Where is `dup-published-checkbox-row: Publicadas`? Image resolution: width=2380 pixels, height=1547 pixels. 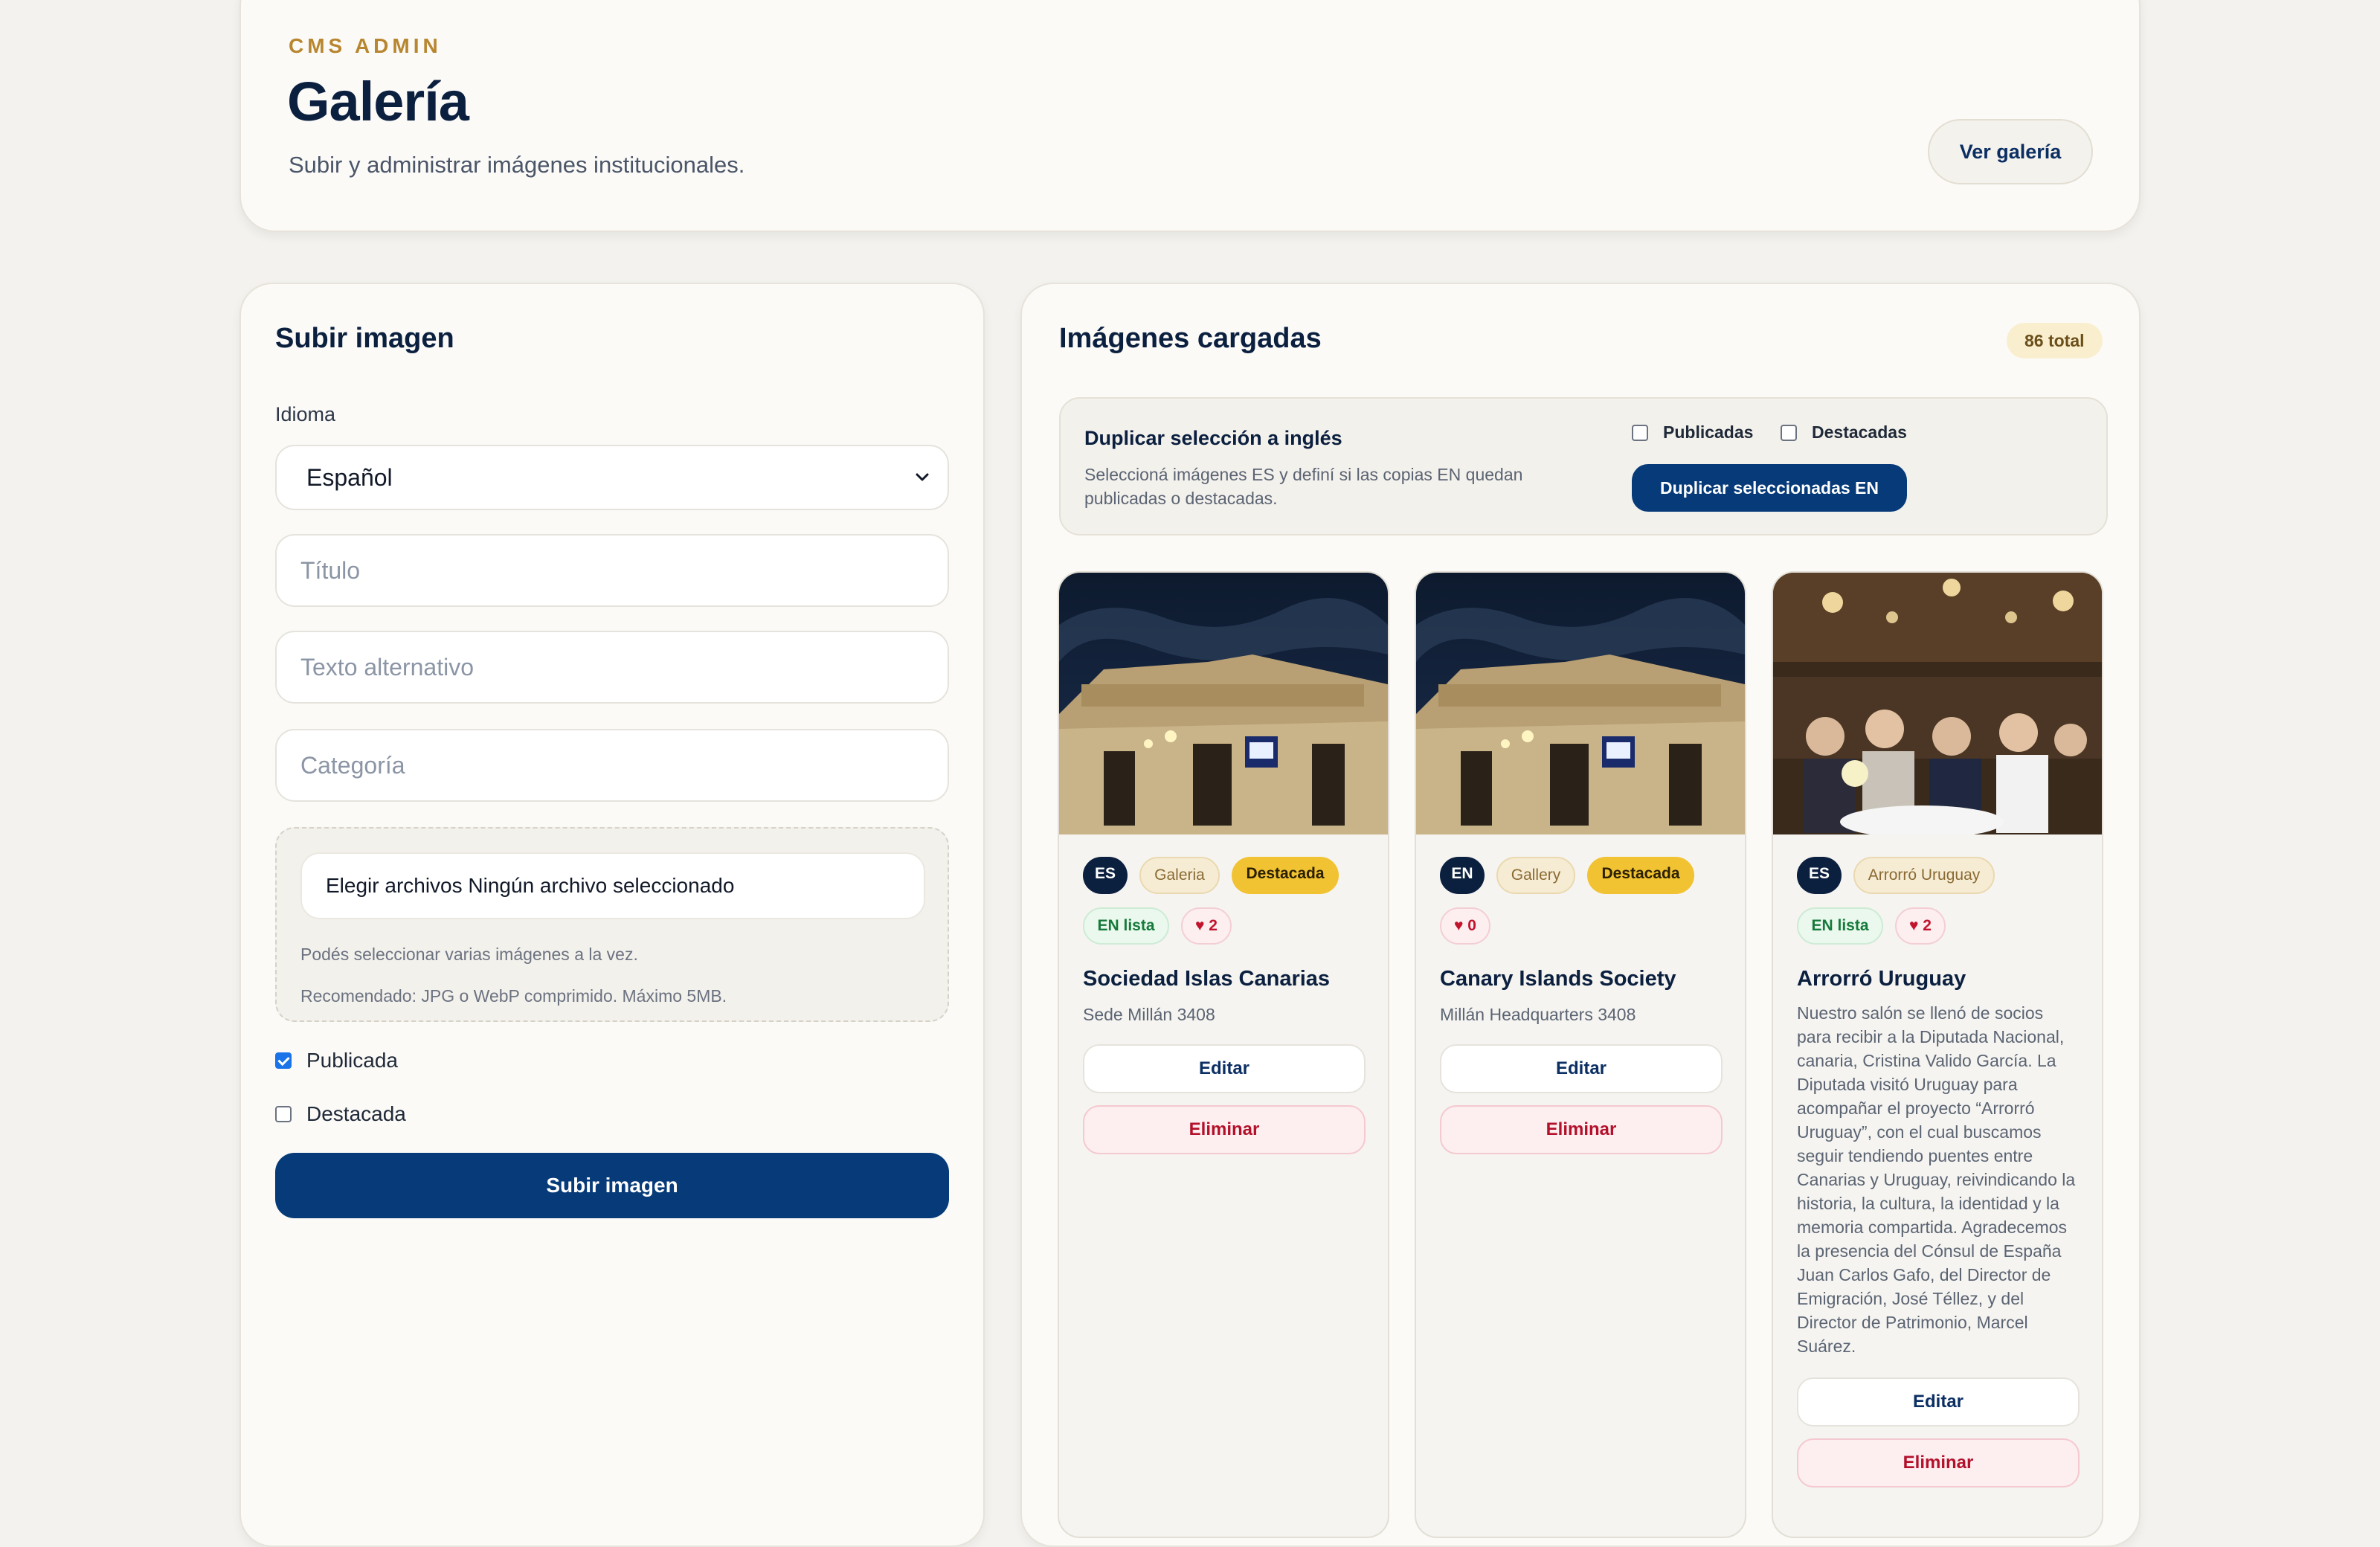
dup-published-checkbox-row: Publicadas is located at coordinates (1693, 433).